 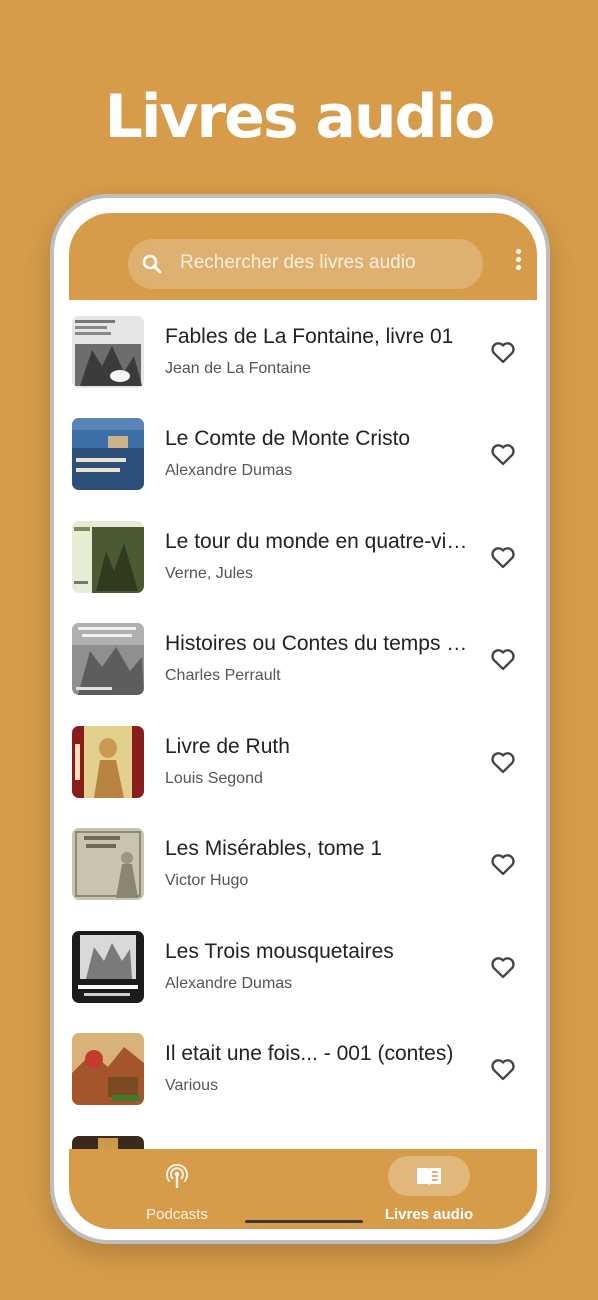 I want to click on list-item: Les Misérables, tome 1 Victor Hugo, so click(x=303, y=863).